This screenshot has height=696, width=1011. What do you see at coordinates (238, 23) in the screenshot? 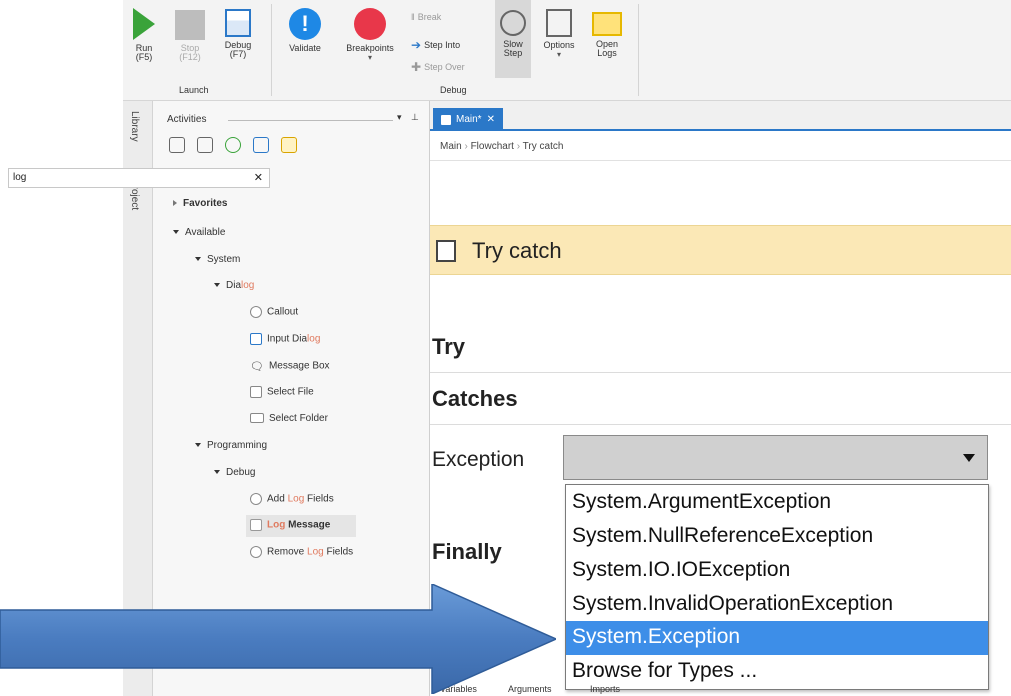
I see `debug-icon` at bounding box center [238, 23].